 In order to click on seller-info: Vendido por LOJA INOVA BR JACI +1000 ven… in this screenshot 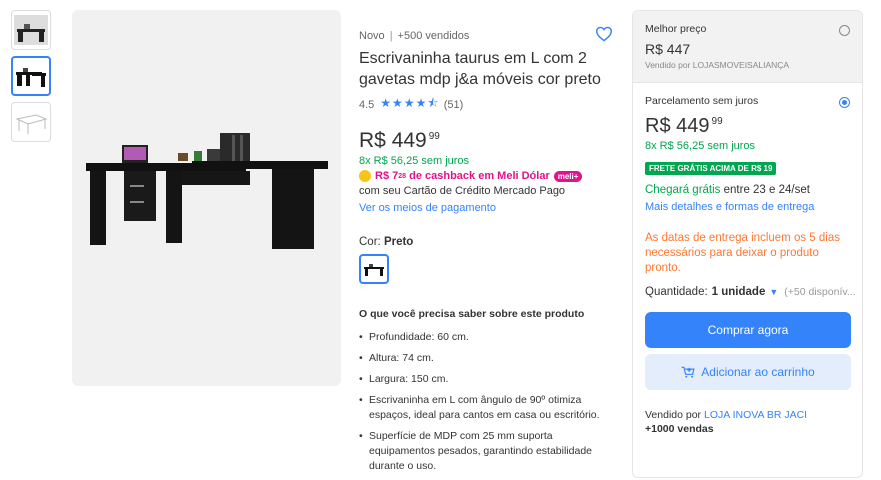, I will do `click(726, 422)`.